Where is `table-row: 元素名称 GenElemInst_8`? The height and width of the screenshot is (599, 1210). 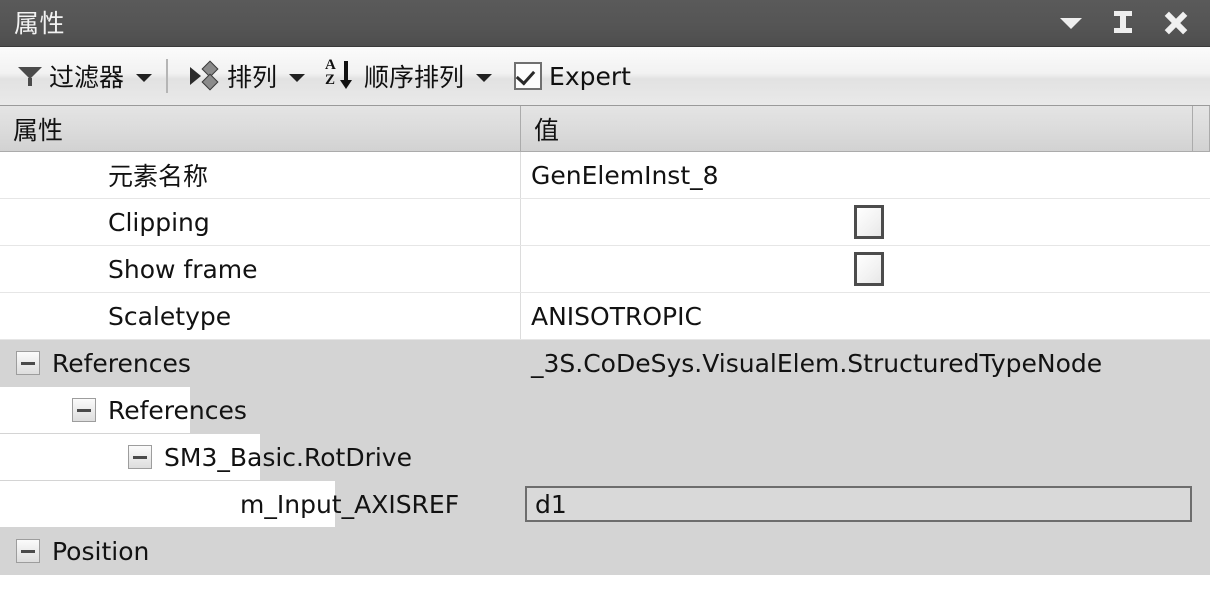
table-row: 元素名称 GenElemInst_8 is located at coordinates (605, 175).